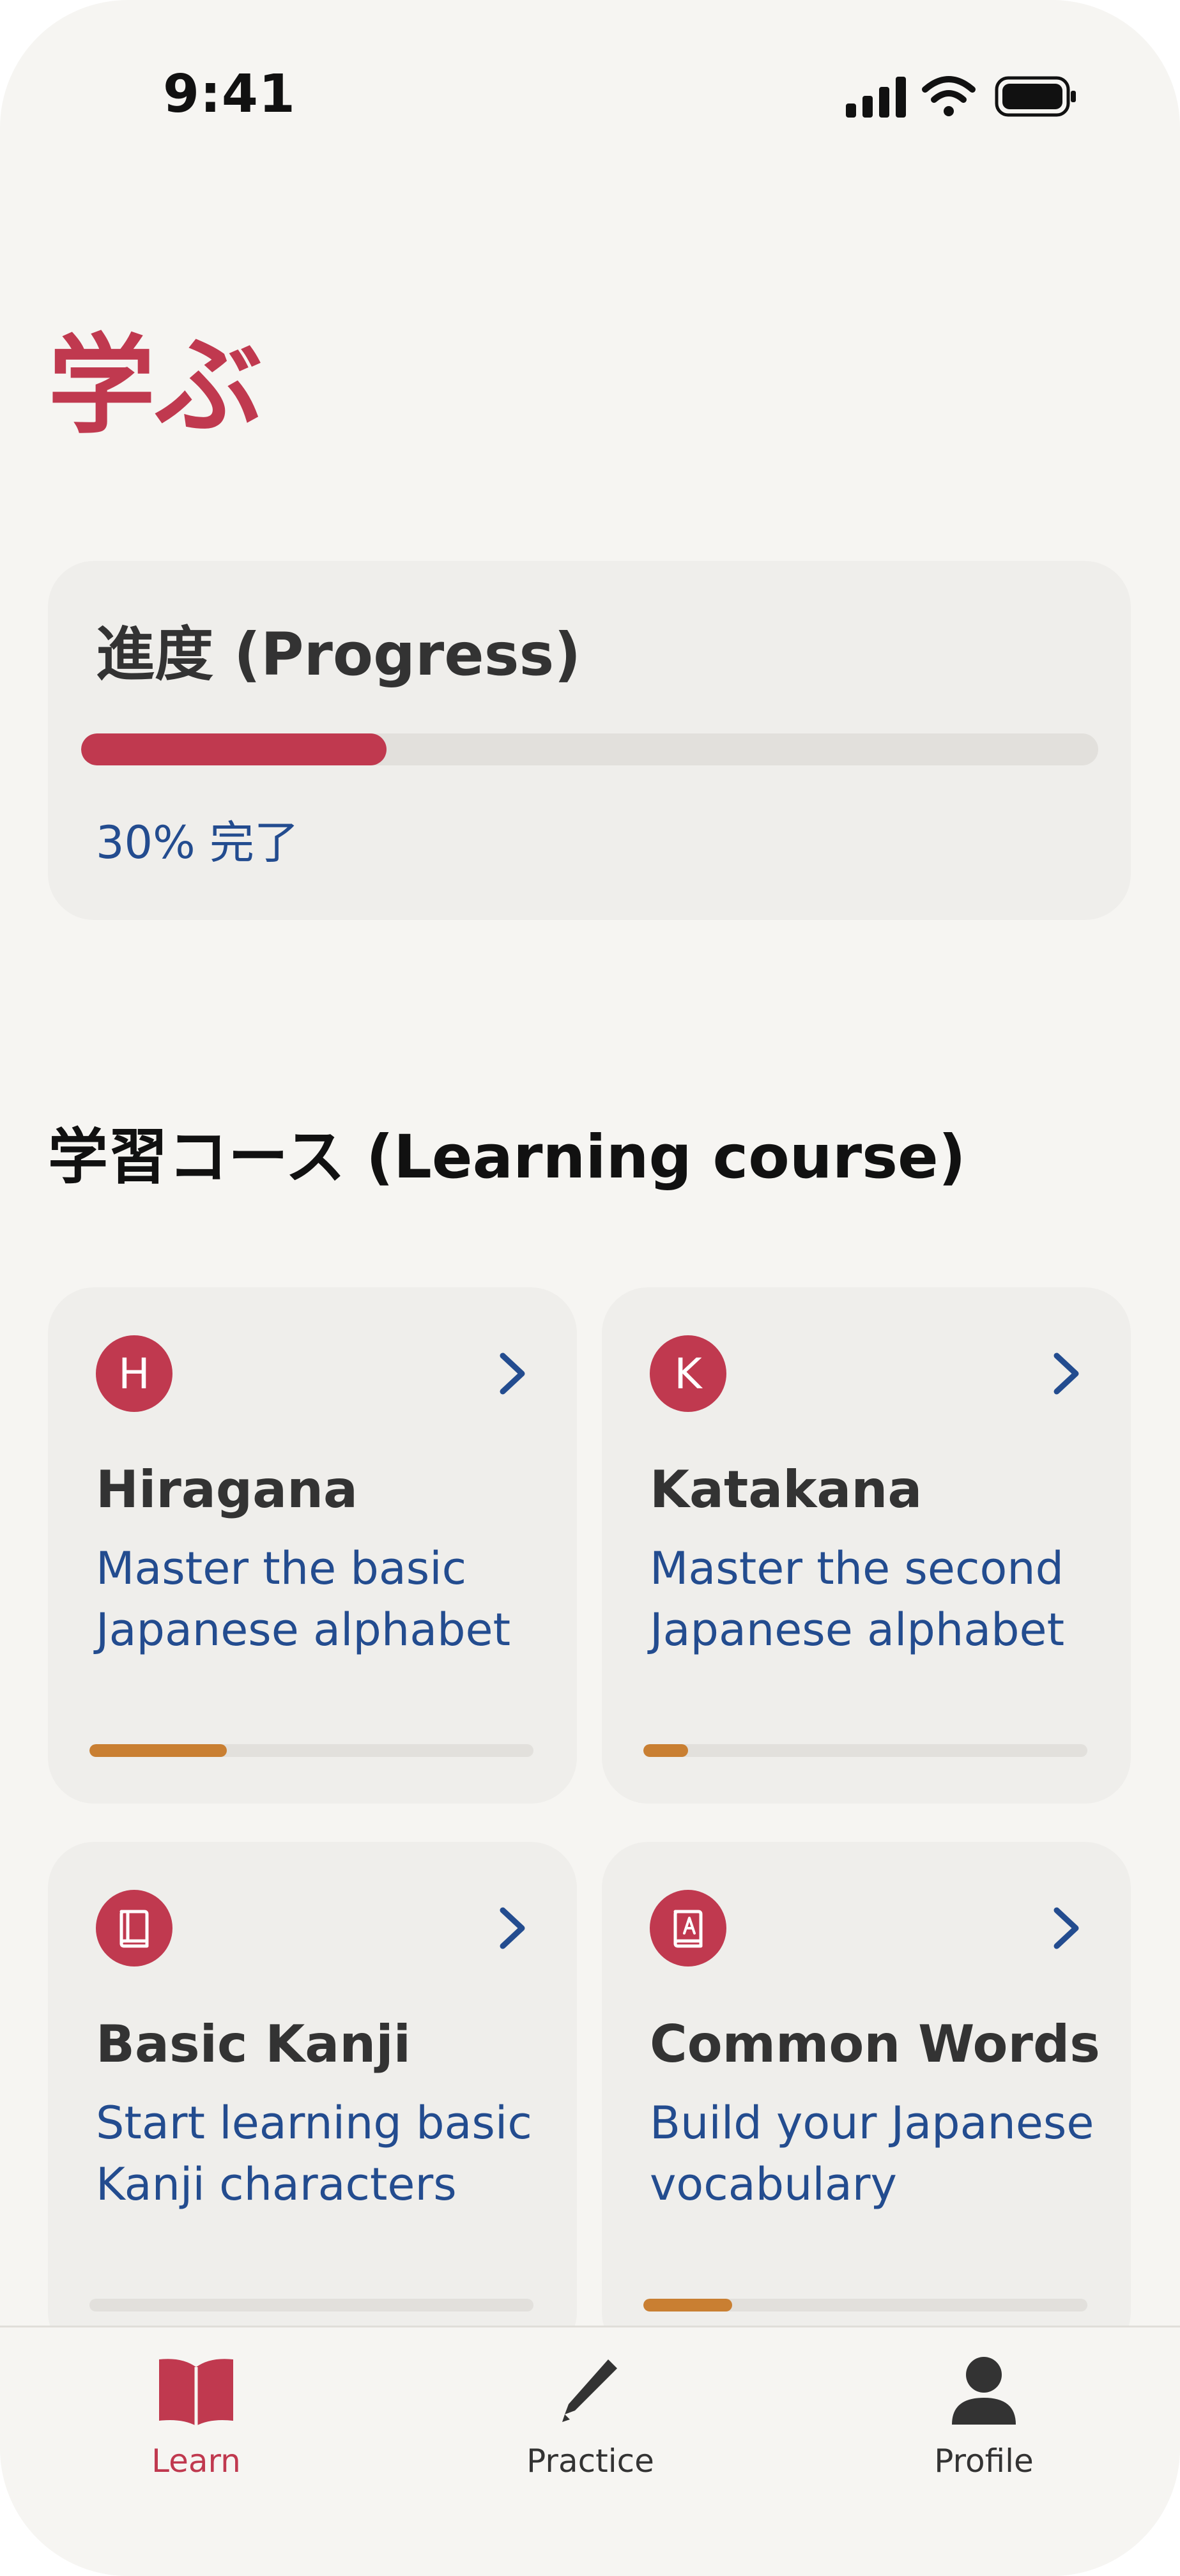  What do you see at coordinates (227, 1489) in the screenshot?
I see `course-name: Hiragana` at bounding box center [227, 1489].